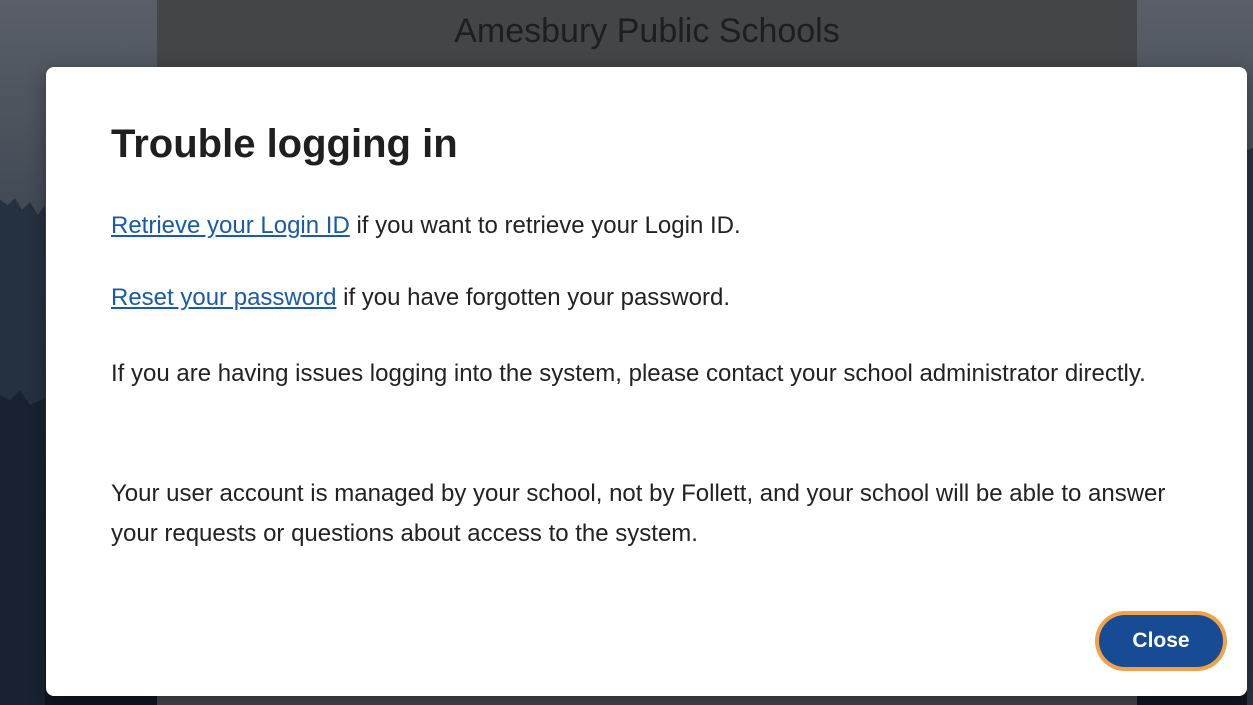 This screenshot has width=1253, height=705. What do you see at coordinates (533, 297) in the screenshot?
I see `reset-password-text: if you have forgotten your password.` at bounding box center [533, 297].